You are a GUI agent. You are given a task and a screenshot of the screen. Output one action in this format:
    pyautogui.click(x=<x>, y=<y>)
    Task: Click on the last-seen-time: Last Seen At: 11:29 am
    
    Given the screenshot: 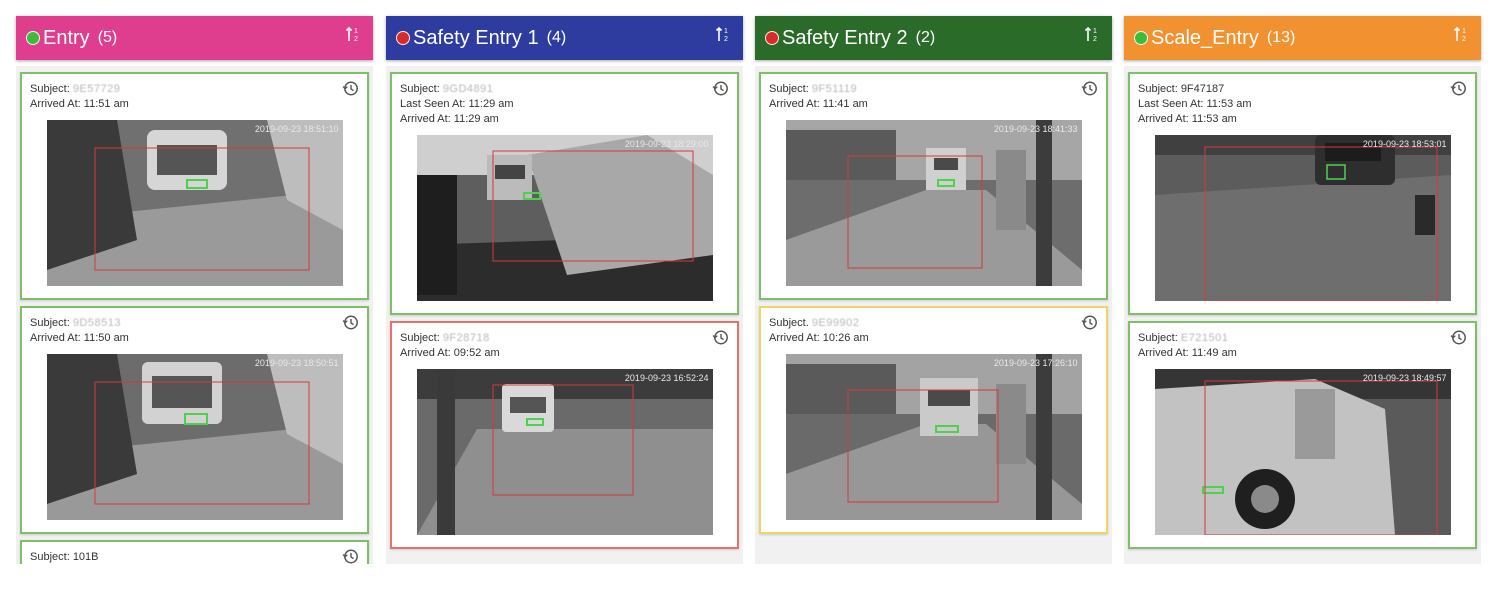 What is the action you would take?
    pyautogui.click(x=457, y=104)
    